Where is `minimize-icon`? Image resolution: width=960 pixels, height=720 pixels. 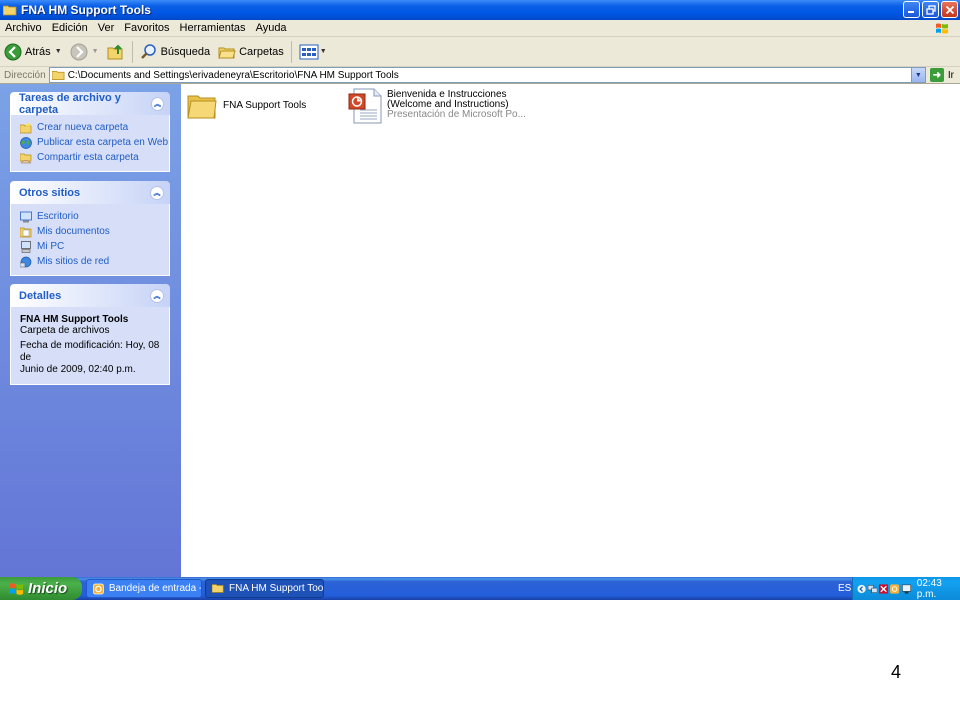 minimize-icon is located at coordinates (911, 12).